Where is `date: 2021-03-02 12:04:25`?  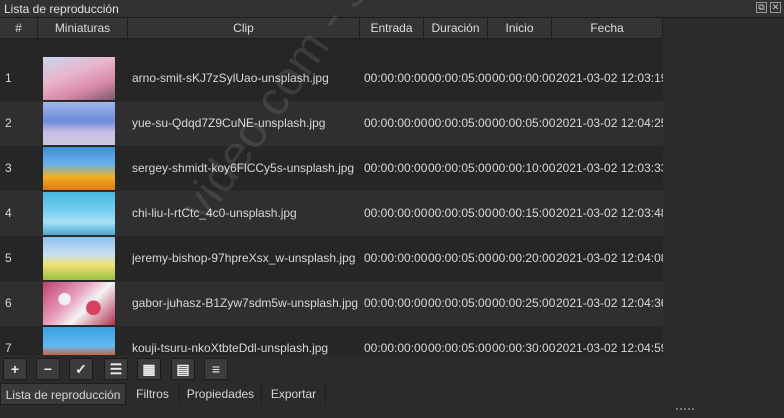
date: 2021-03-02 12:04:25 is located at coordinates (609, 123).